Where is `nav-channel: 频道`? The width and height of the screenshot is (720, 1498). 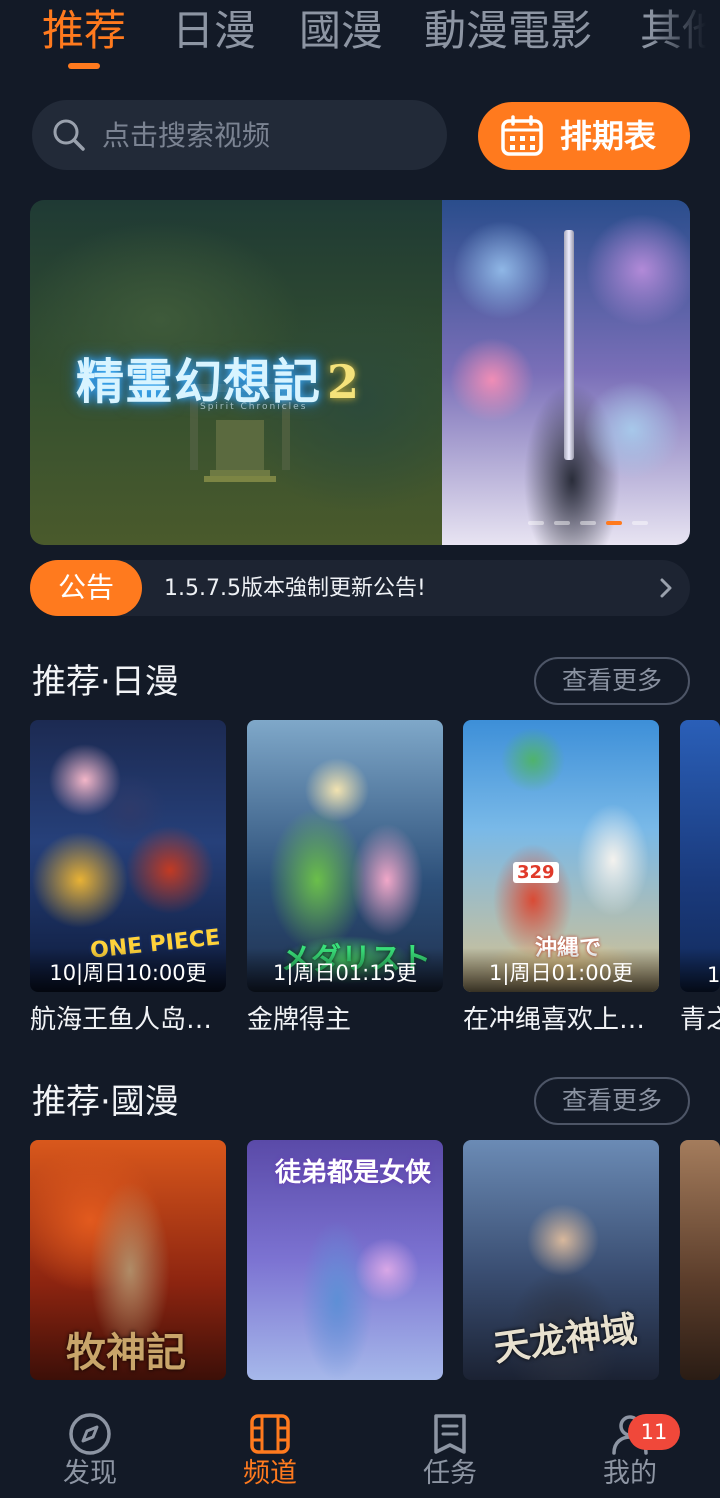 nav-channel: 频道 is located at coordinates (270, 1444).